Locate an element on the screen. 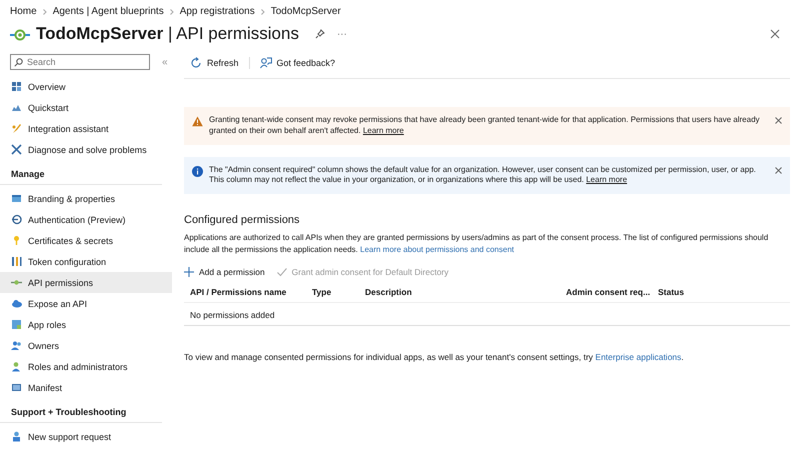  people-icon is located at coordinates (16, 345).